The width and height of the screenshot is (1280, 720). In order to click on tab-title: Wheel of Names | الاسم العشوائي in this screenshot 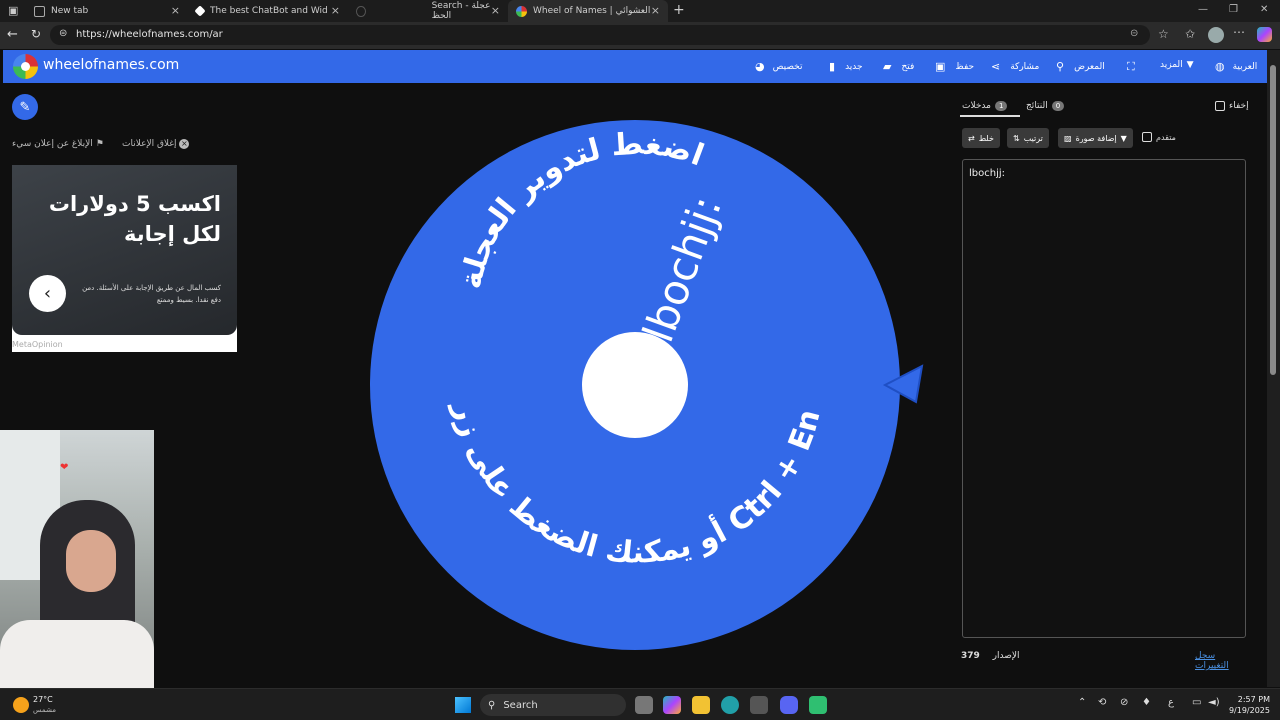, I will do `click(593, 11)`.